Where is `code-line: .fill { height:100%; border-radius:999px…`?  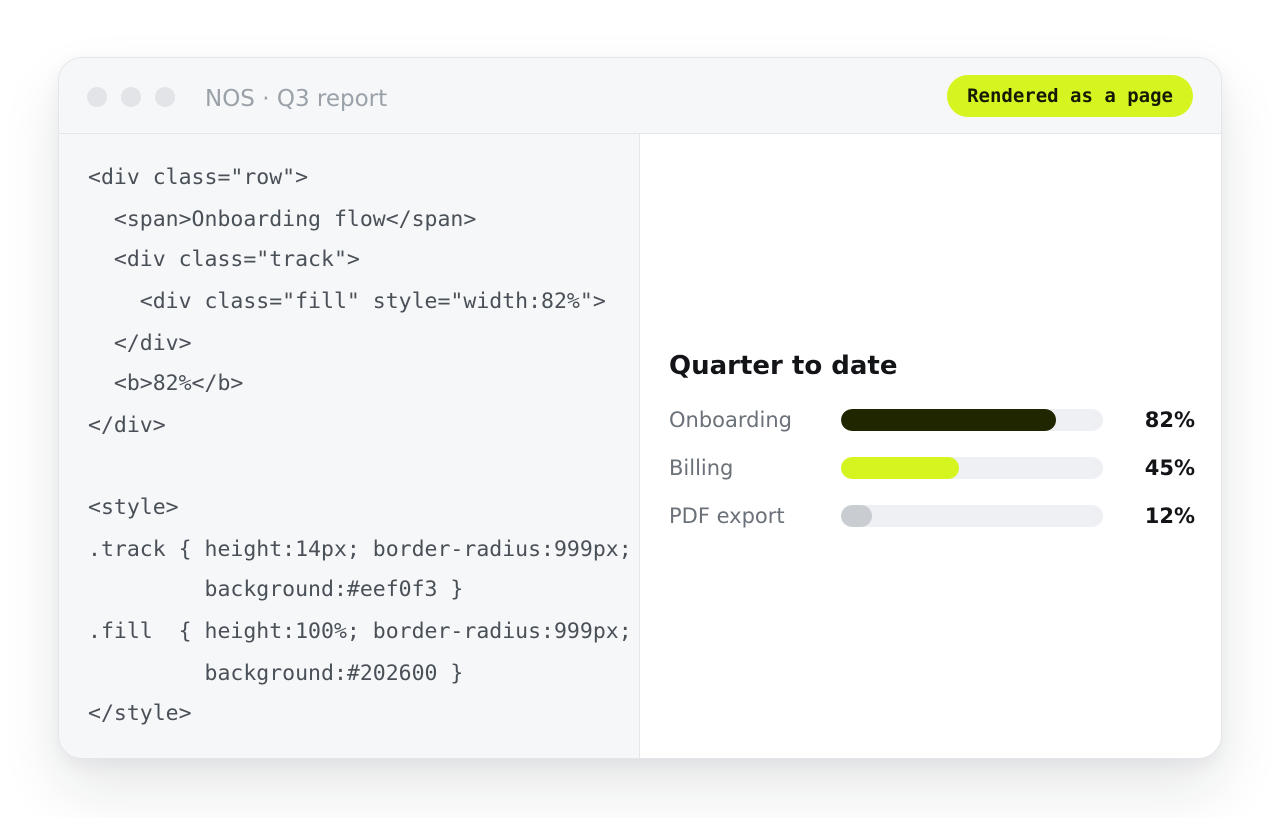 code-line: .fill { height:100%; border-radius:999px… is located at coordinates (360, 631).